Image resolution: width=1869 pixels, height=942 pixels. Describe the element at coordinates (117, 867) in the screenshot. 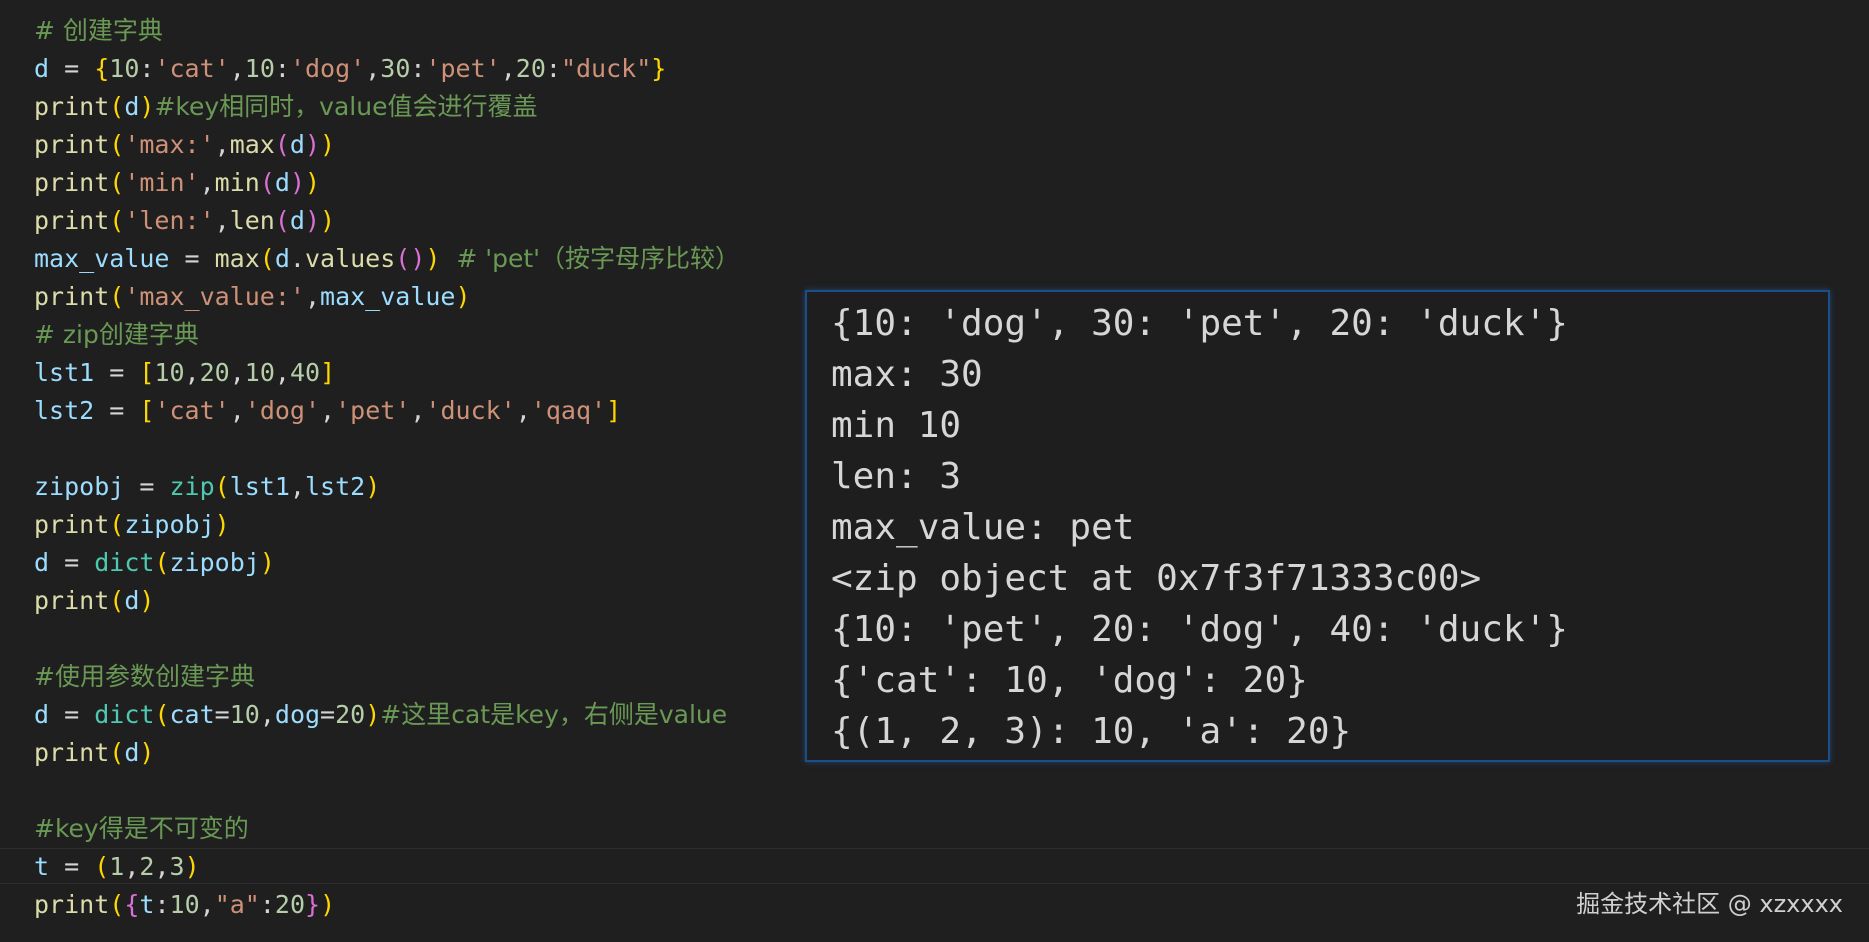

I see `code-line: t = (1,2,3)` at that location.